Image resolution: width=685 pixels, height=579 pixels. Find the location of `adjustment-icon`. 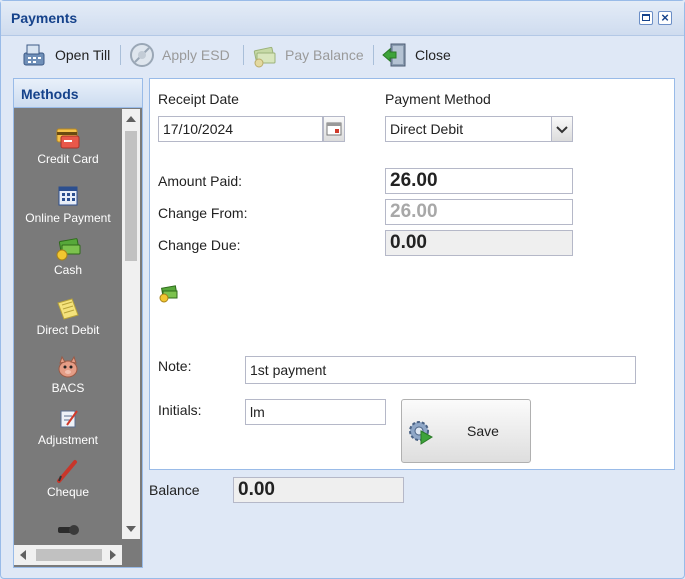

adjustment-icon is located at coordinates (68, 419).